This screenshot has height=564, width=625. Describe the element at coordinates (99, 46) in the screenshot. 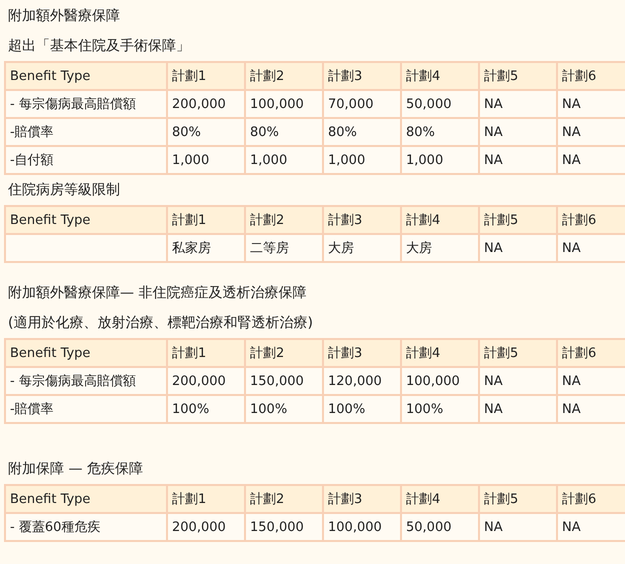

I see `section-heading: 超出「基本住院及手術保障」` at that location.